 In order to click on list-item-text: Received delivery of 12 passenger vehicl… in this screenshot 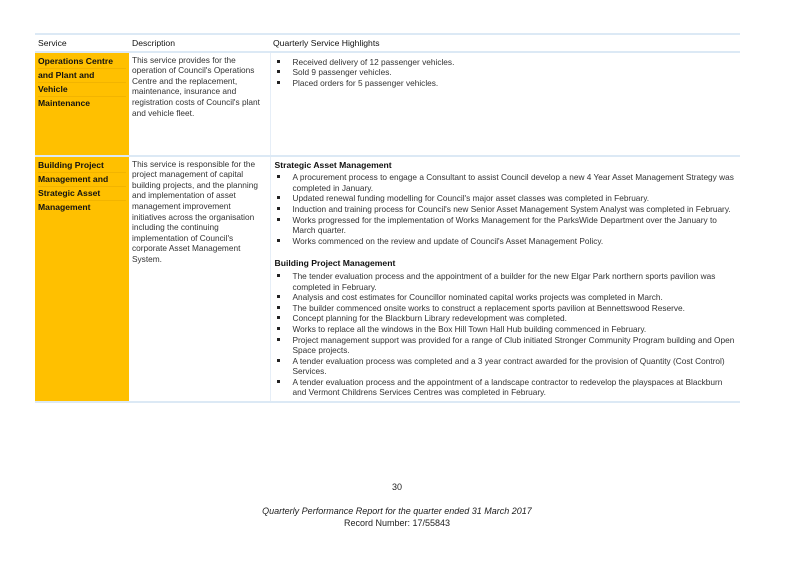, I will do `click(373, 61)`.